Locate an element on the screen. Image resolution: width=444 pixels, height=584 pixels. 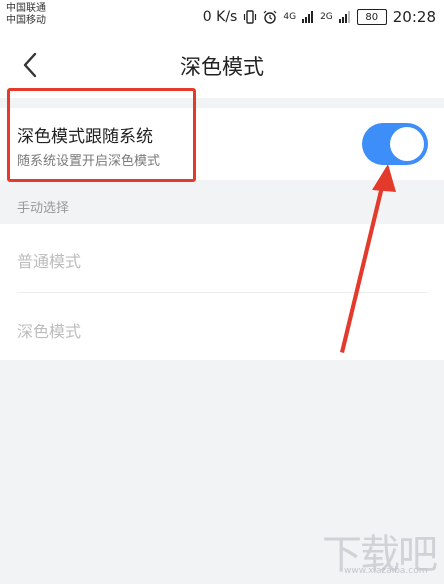
network-speed: 0 K/s is located at coordinates (220, 17).